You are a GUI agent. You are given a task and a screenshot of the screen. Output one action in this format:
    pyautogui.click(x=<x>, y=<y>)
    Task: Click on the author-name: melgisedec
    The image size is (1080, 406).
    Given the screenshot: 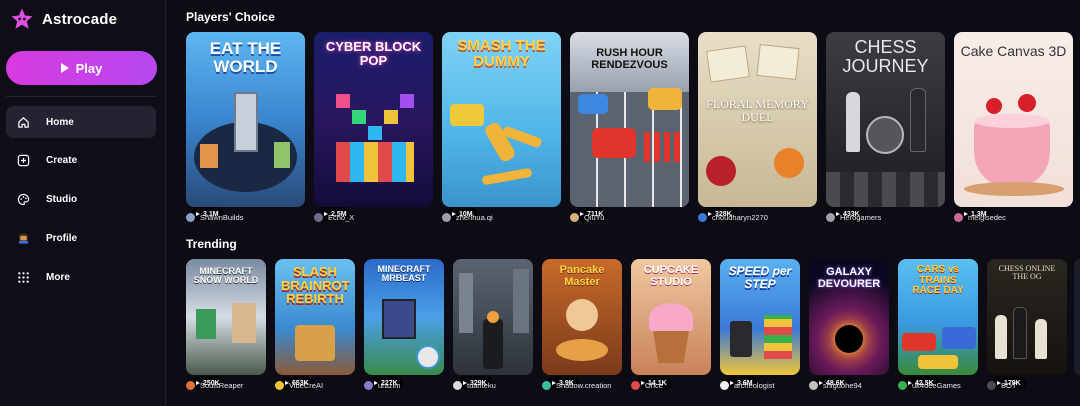 What is the action you would take?
    pyautogui.click(x=987, y=217)
    